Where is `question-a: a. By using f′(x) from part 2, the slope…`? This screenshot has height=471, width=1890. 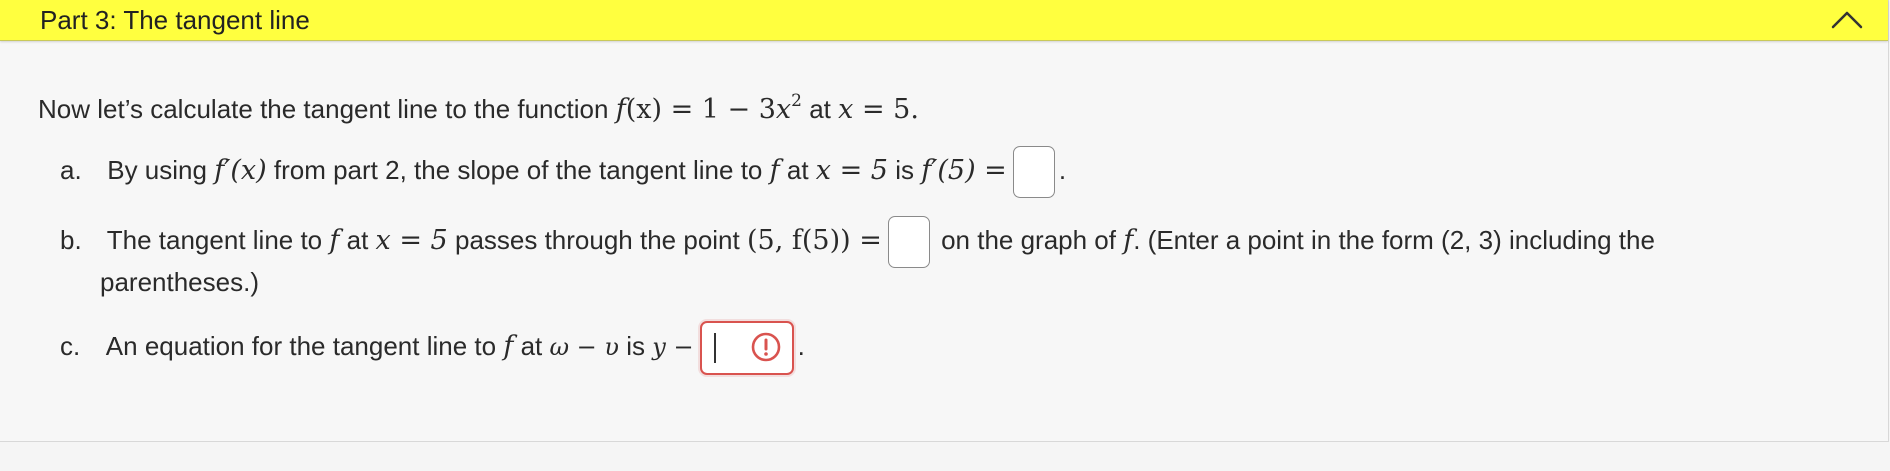 question-a: a. By using f′(x) from part 2, the slope… is located at coordinates (563, 172).